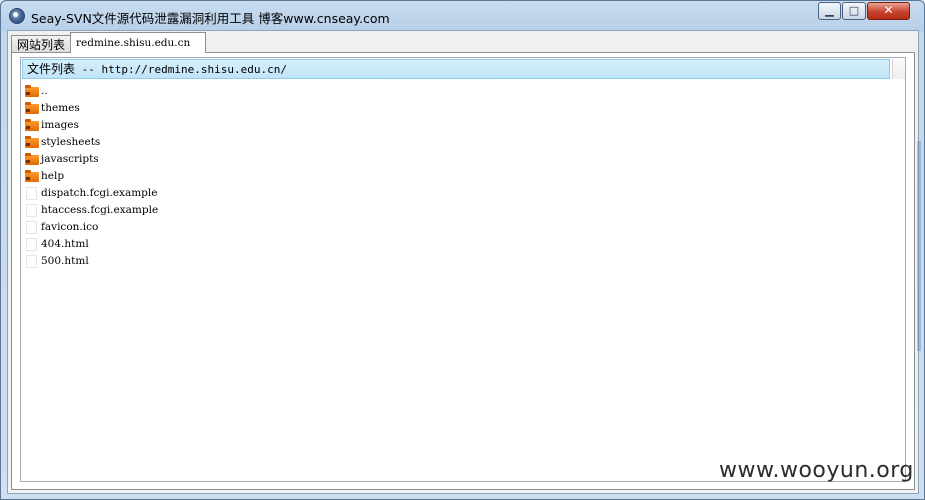 The width and height of the screenshot is (925, 500). What do you see at coordinates (854, 11) in the screenshot?
I see `maximize-button: □` at bounding box center [854, 11].